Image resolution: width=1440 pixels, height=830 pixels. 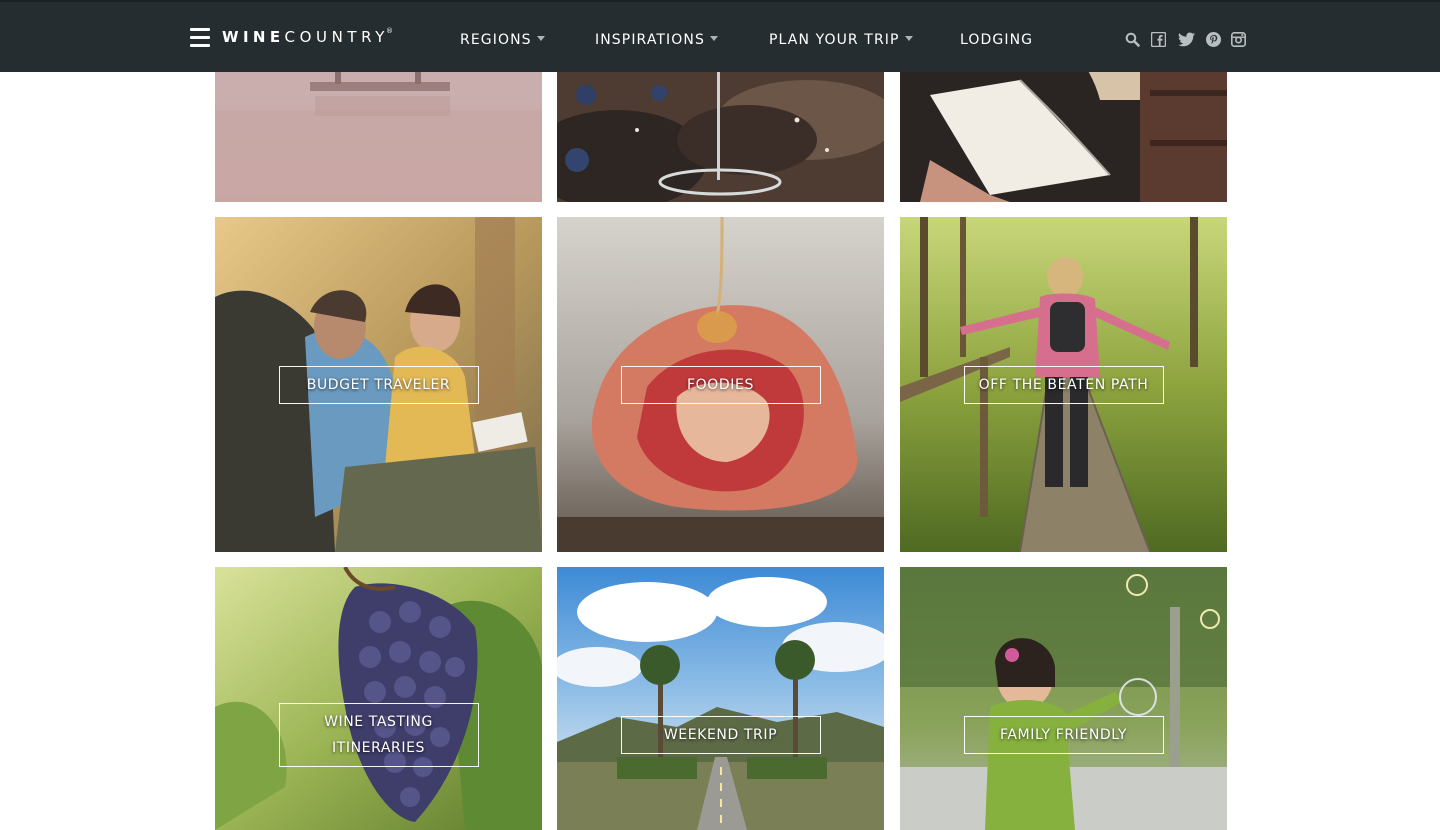 I want to click on child-bubbles-image, so click(x=1063, y=698).